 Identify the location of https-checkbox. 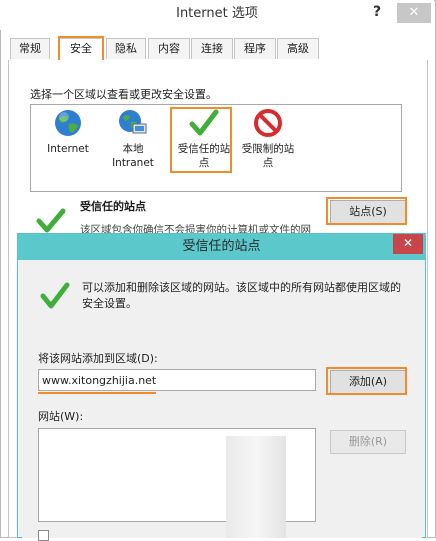
(43, 535).